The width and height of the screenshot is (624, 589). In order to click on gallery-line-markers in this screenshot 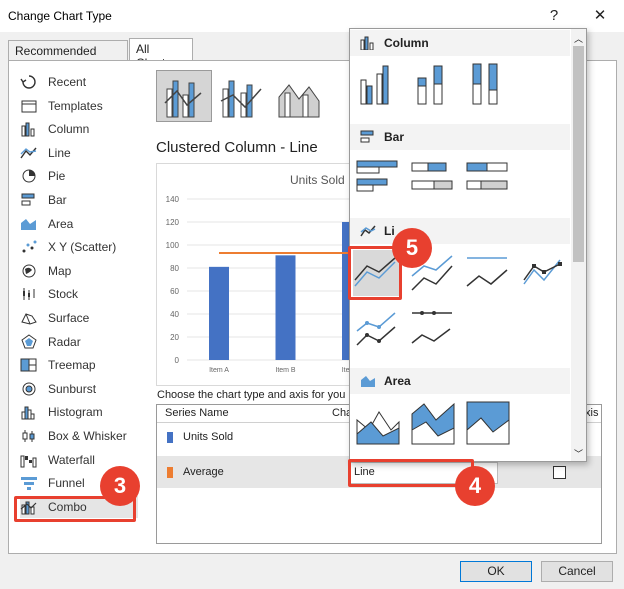, I will do `click(543, 273)`.